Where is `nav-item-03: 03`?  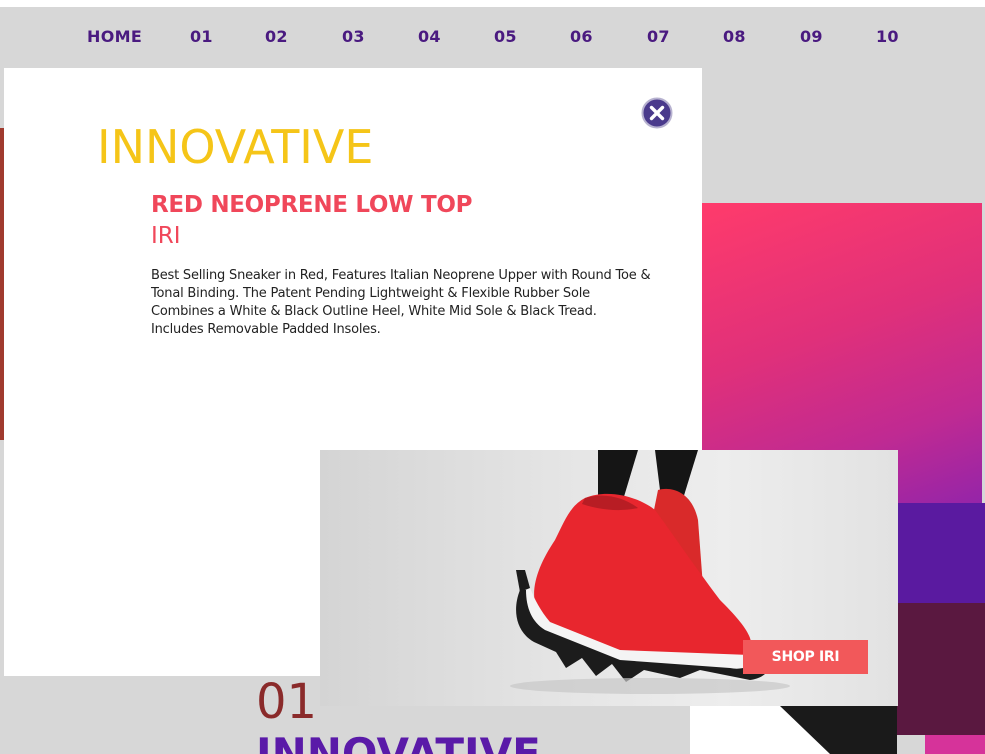 nav-item-03: 03 is located at coordinates (353, 36).